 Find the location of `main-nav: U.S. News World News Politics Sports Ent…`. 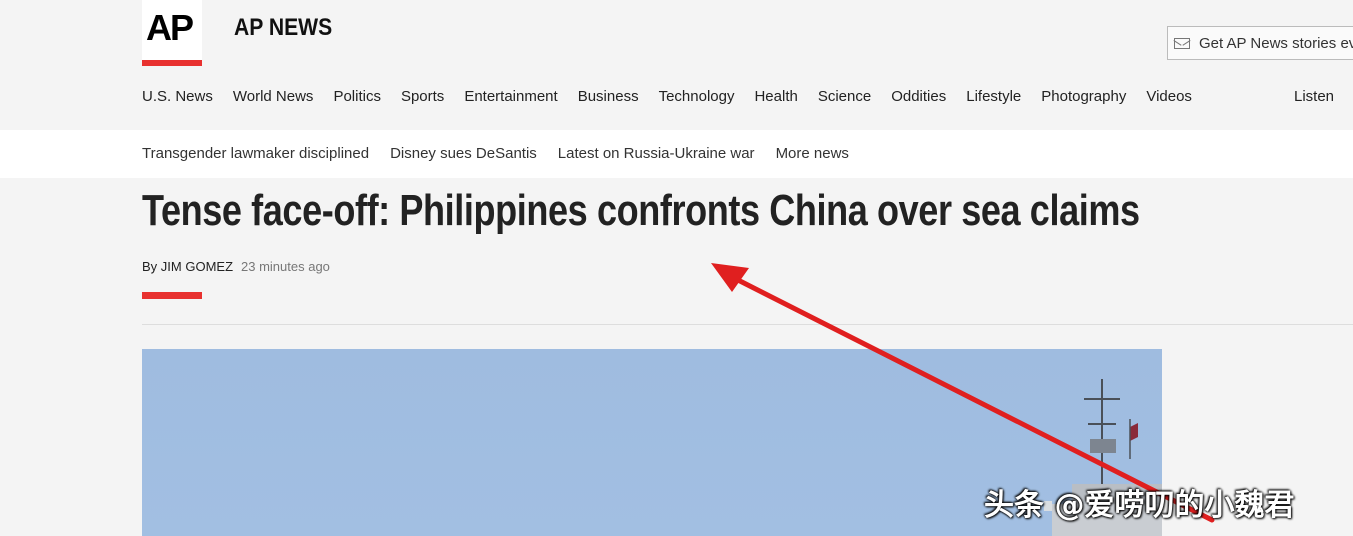

main-nav: U.S. News World News Politics Sports Ent… is located at coordinates (677, 99).